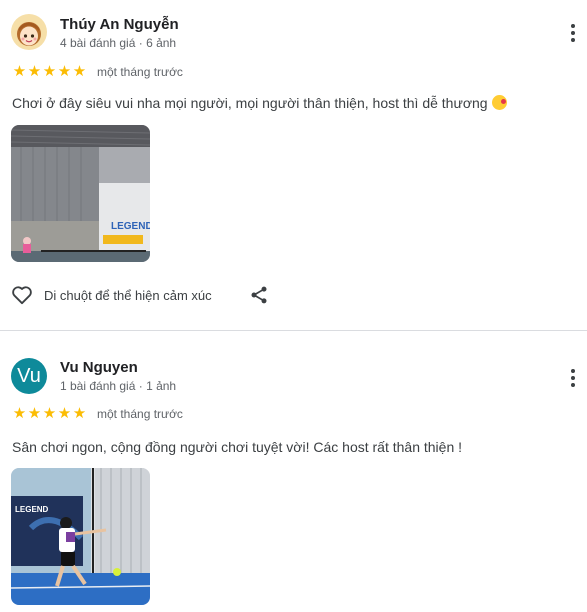 The width and height of the screenshot is (587, 612). Describe the element at coordinates (499, 102) in the screenshot. I see `face-blowing-kiss-icon` at that location.